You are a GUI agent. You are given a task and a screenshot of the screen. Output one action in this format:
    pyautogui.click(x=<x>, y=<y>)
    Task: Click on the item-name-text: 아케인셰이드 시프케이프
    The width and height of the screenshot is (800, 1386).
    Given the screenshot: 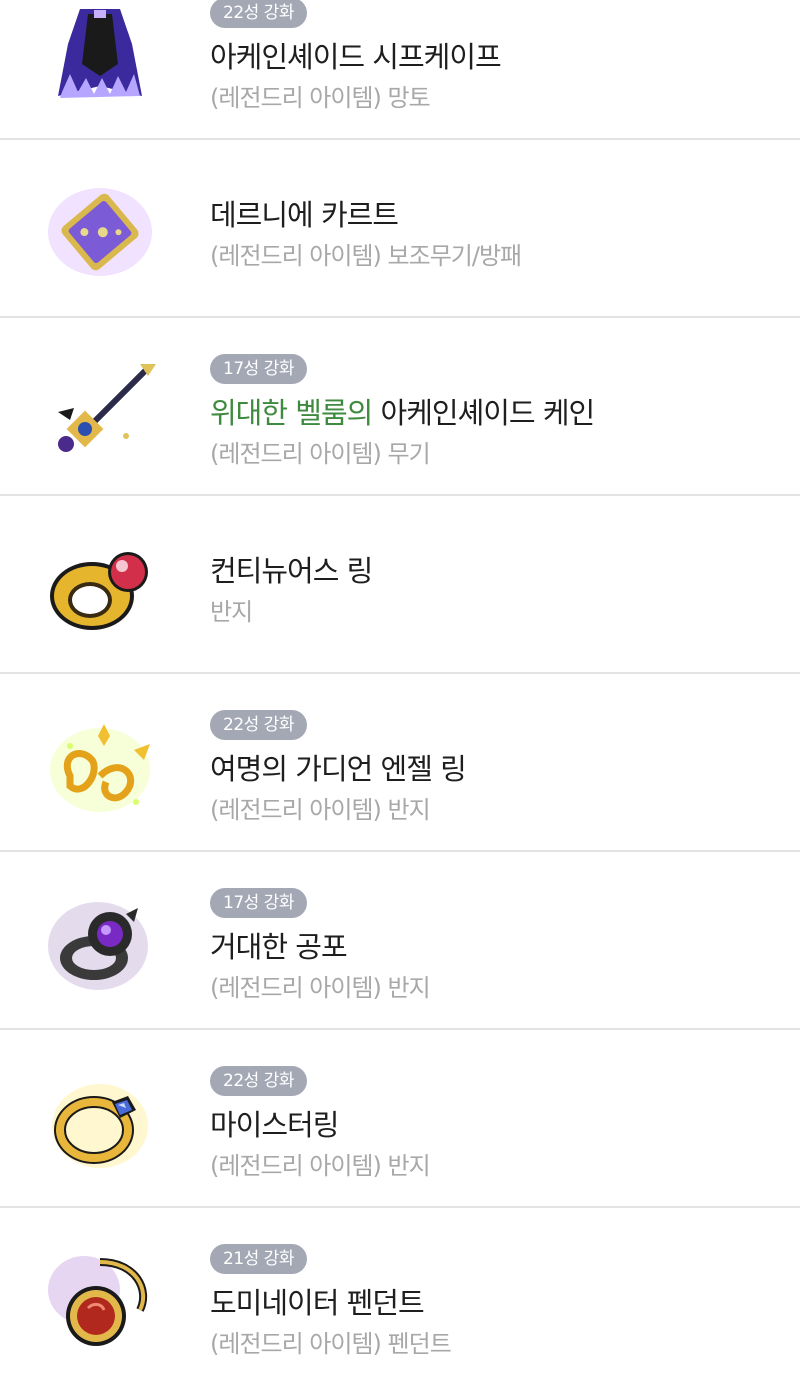 What is the action you would take?
    pyautogui.click(x=356, y=57)
    